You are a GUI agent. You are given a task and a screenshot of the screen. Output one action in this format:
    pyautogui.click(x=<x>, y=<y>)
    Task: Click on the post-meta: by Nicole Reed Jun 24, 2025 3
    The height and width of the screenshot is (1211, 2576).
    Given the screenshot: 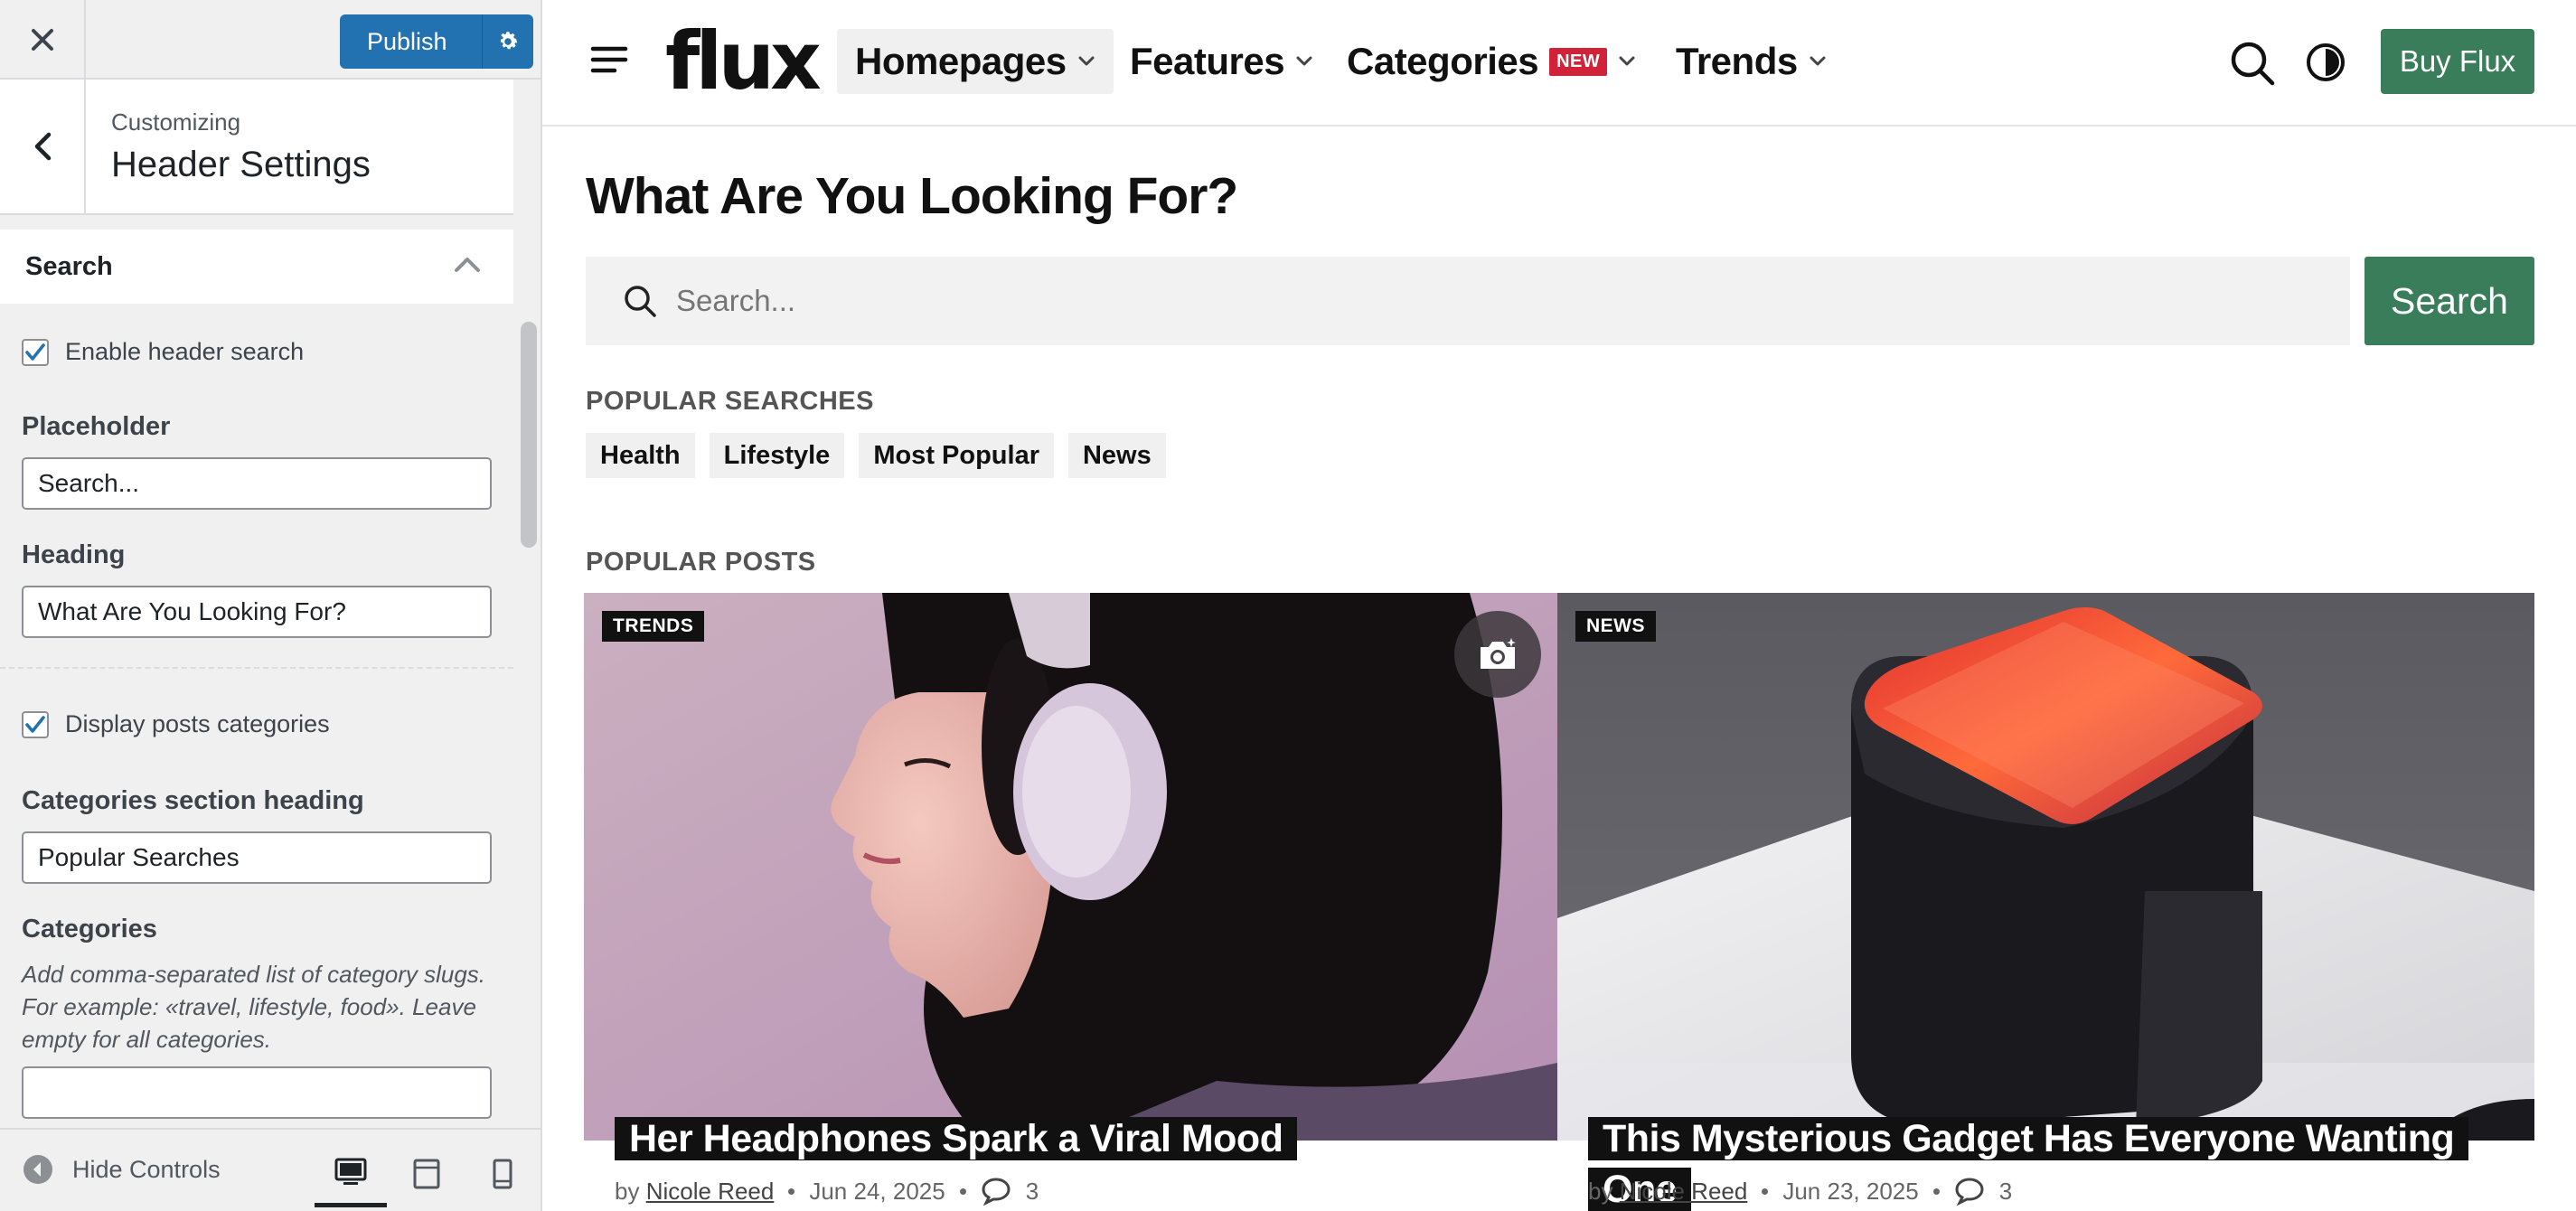 What is the action you would take?
    pyautogui.click(x=827, y=1191)
    